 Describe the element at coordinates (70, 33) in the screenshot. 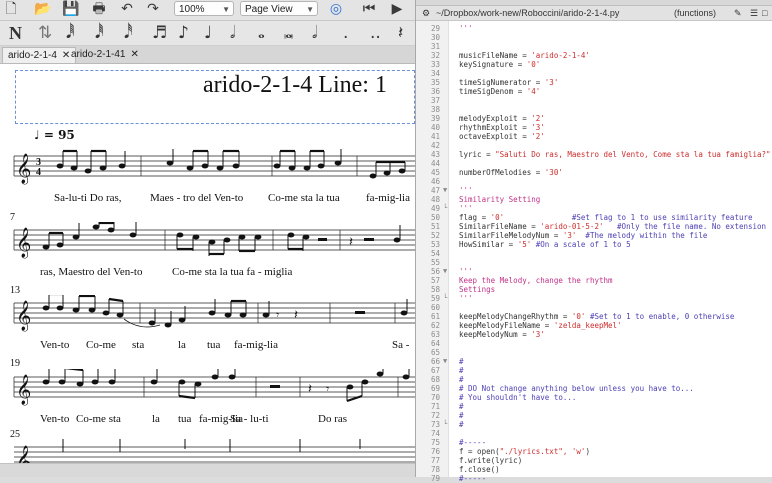

I see `sixtyfourth-note-icon: 𝅘𝅥𝅲` at that location.